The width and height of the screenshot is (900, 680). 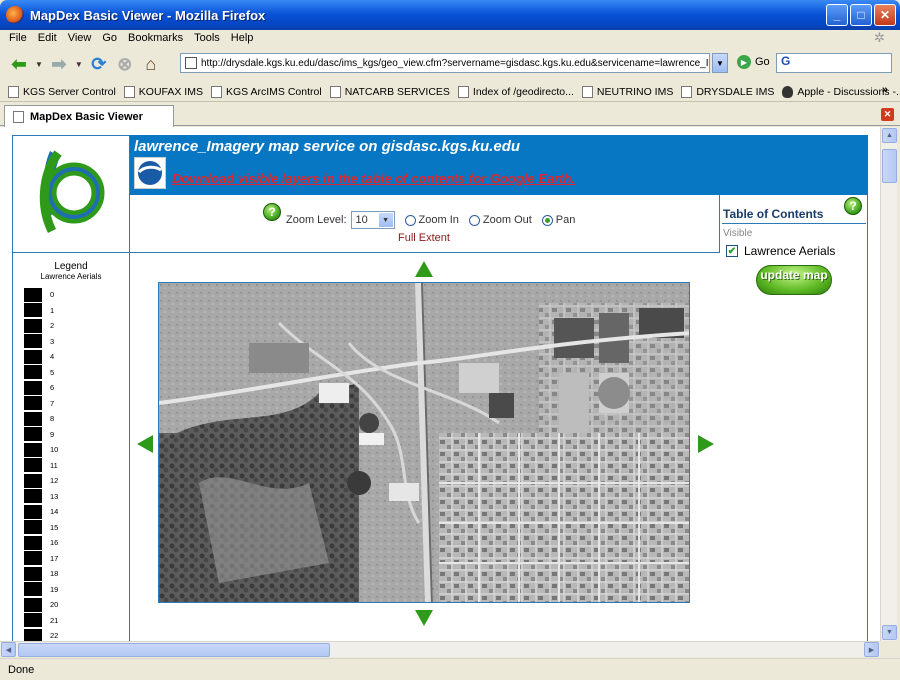 I want to click on pan-east-arrow-icon, so click(x=706, y=444).